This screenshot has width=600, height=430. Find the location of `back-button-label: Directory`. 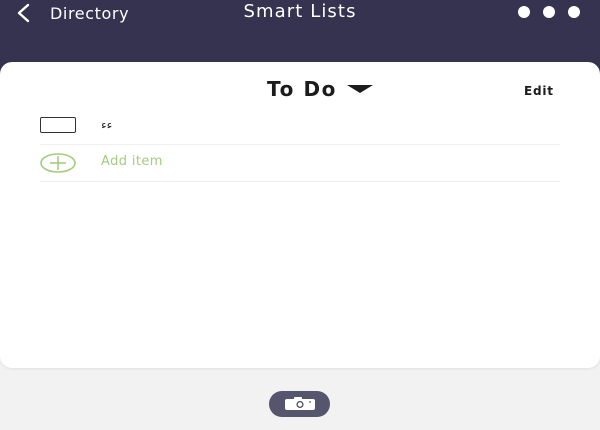

back-button-label: Directory is located at coordinates (90, 13).